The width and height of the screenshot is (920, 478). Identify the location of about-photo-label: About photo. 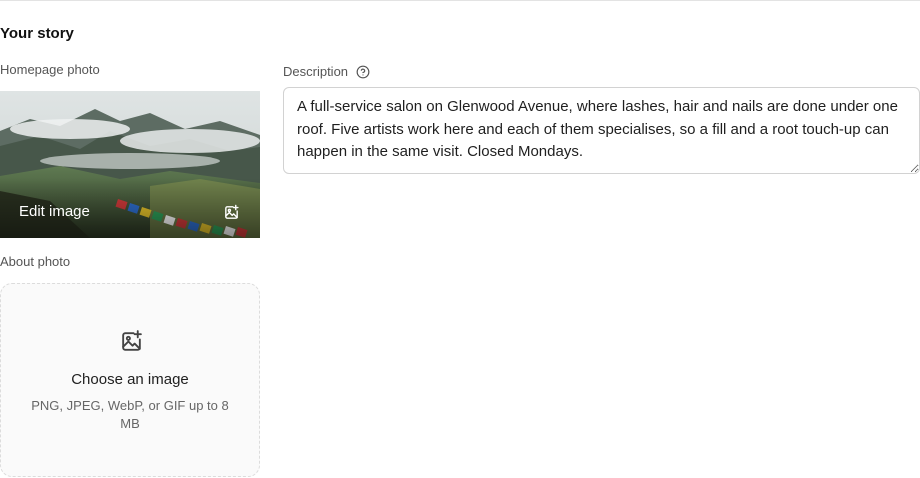
(35, 261).